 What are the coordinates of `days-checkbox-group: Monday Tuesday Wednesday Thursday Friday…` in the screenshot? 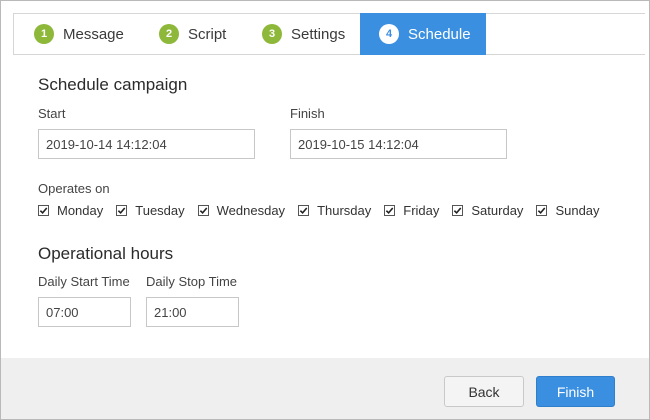 It's located at (319, 210).